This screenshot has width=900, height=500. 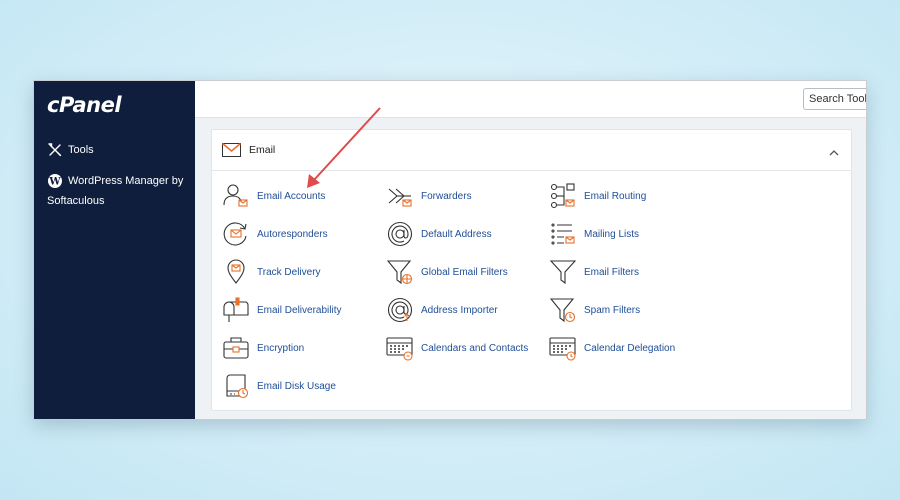 I want to click on location-pin-icon, so click(x=236, y=272).